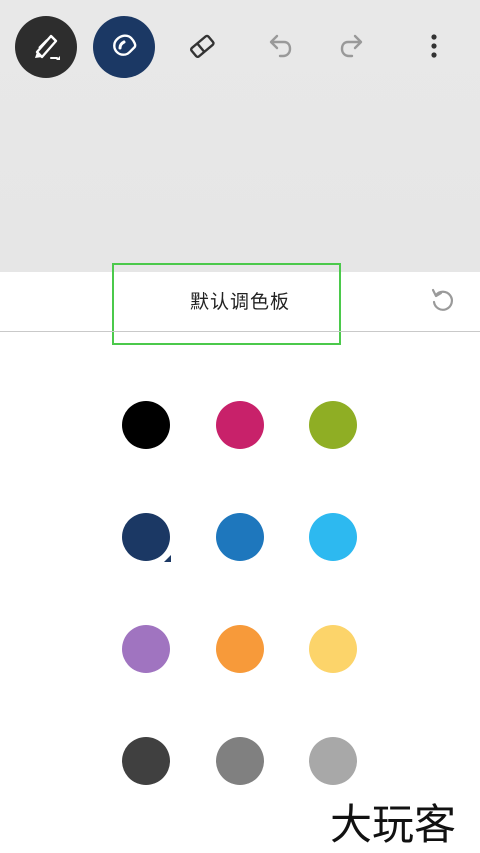 This screenshot has height=853, width=480. I want to click on pen-tool-button, so click(46, 47).